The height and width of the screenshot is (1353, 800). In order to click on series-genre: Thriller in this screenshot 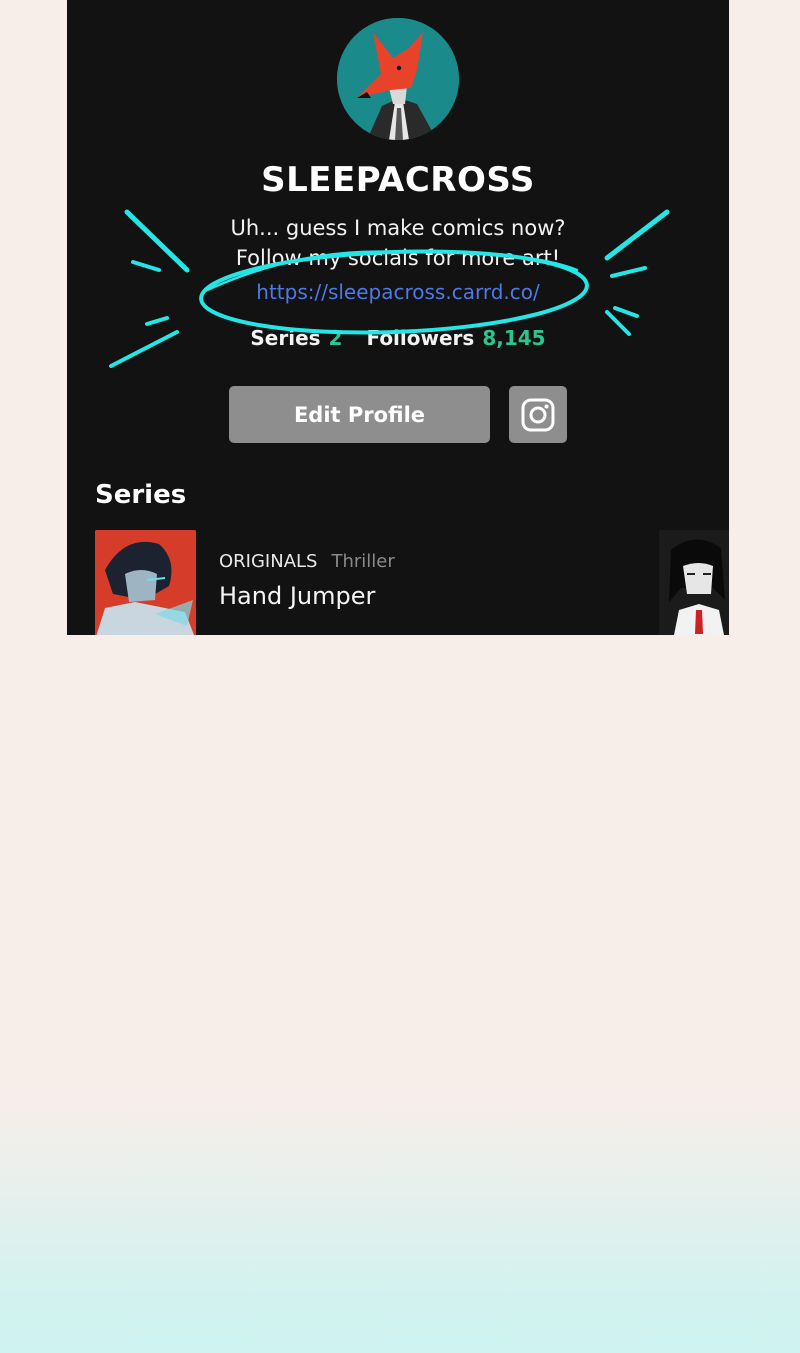, I will do `click(363, 561)`.